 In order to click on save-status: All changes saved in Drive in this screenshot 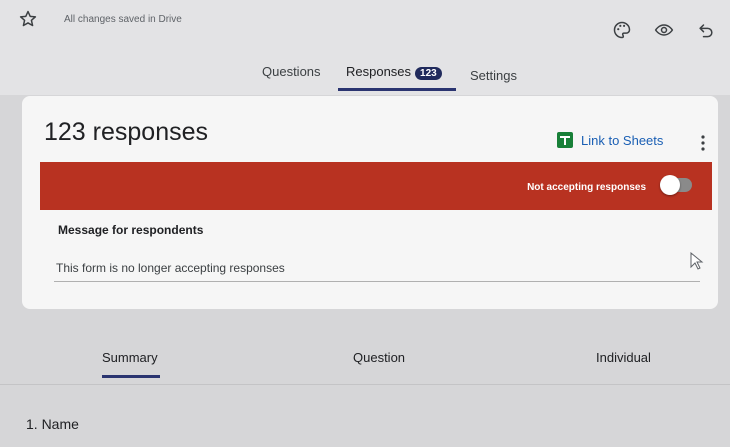, I will do `click(123, 19)`.